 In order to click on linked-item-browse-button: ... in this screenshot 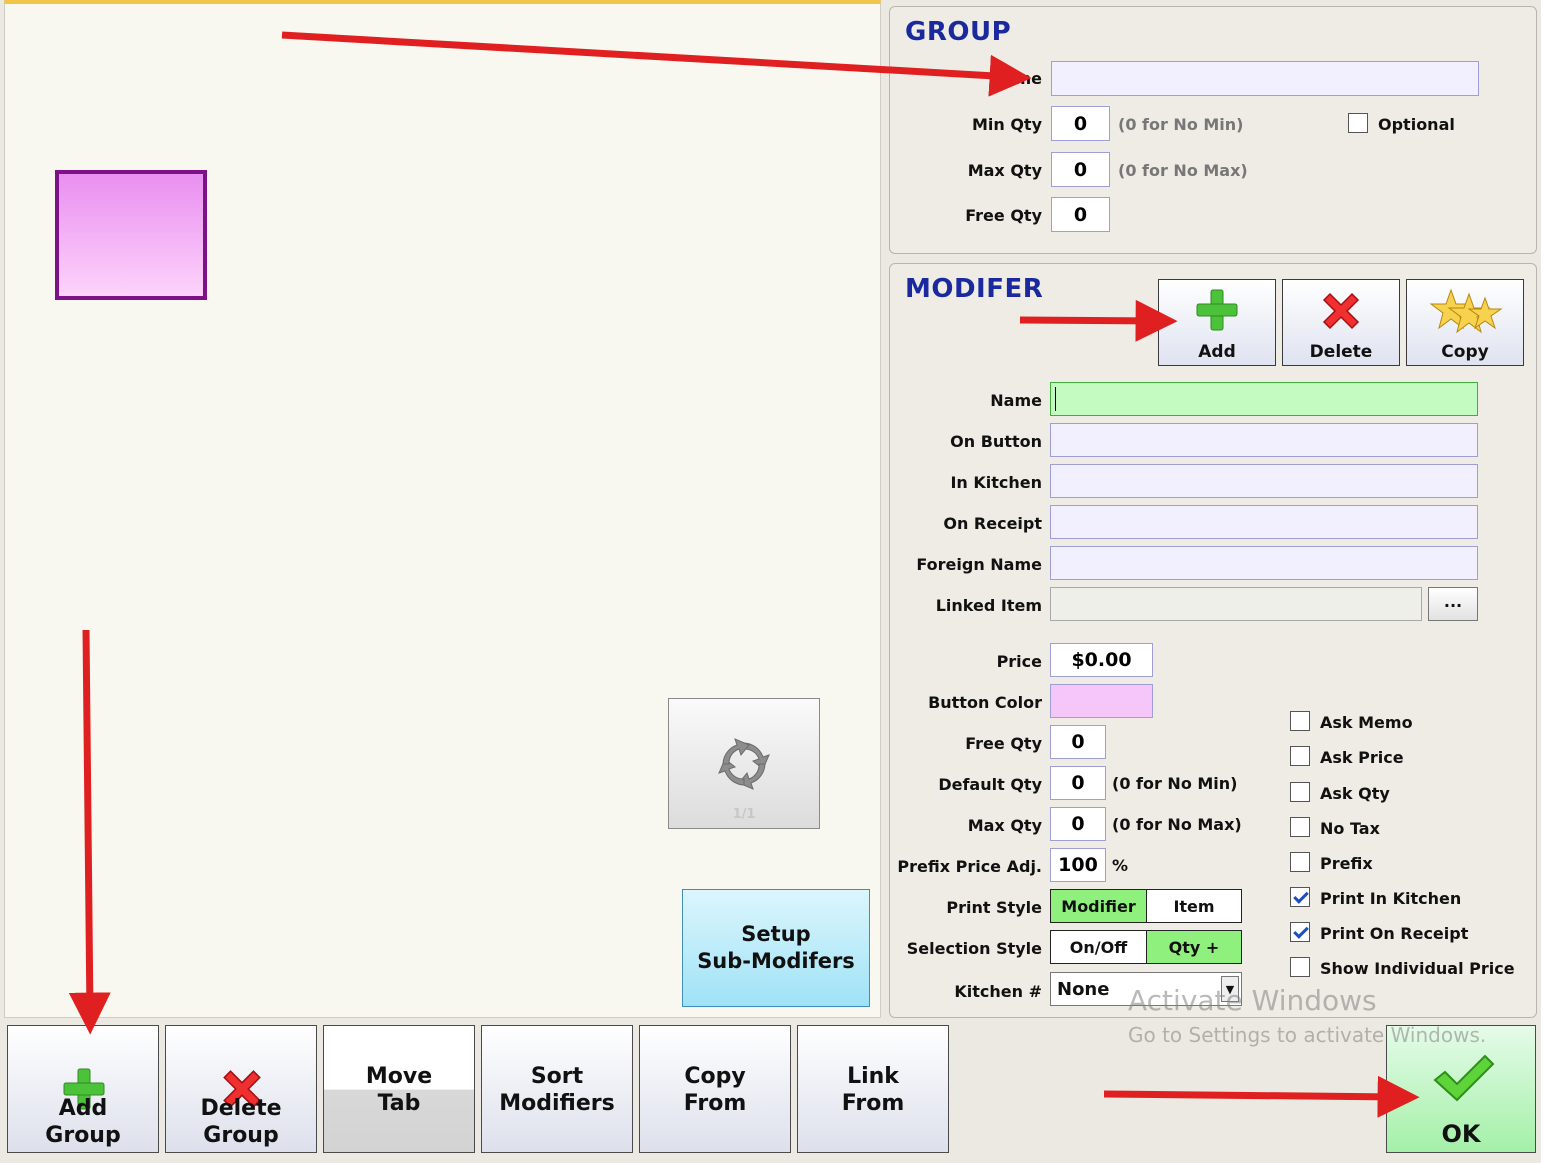, I will do `click(1453, 604)`.